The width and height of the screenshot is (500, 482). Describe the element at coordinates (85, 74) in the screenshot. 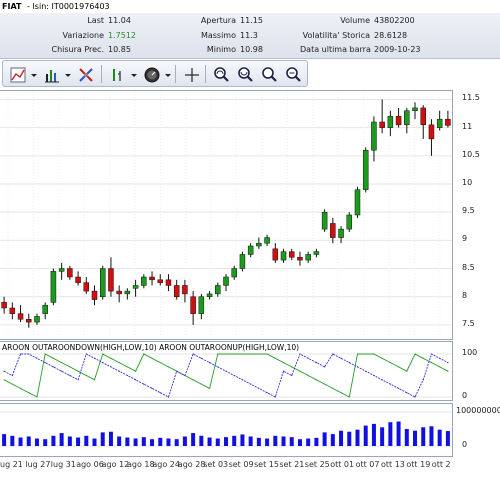

I see `tools-icon` at that location.